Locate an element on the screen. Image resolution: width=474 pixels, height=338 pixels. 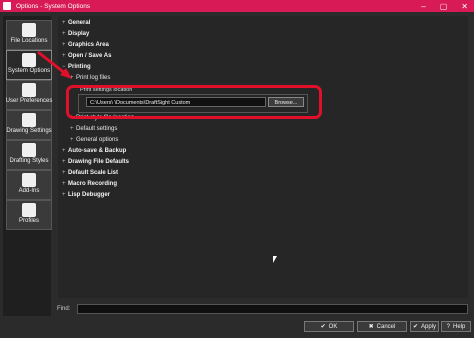
sidebar-item-system-options: System Options is located at coordinates (29, 65).